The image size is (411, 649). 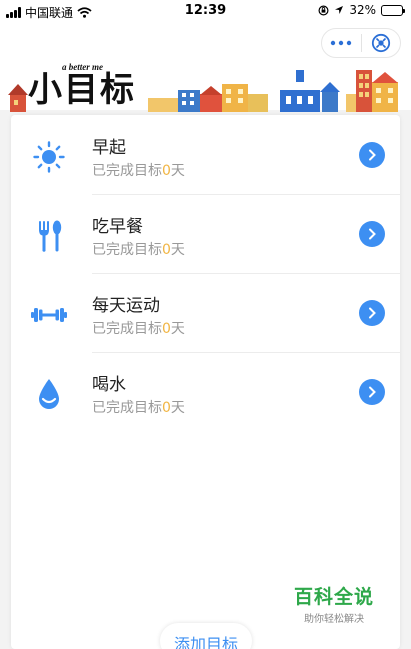 What do you see at coordinates (206, 636) in the screenshot?
I see `add-goal-button: 添加目标` at bounding box center [206, 636].